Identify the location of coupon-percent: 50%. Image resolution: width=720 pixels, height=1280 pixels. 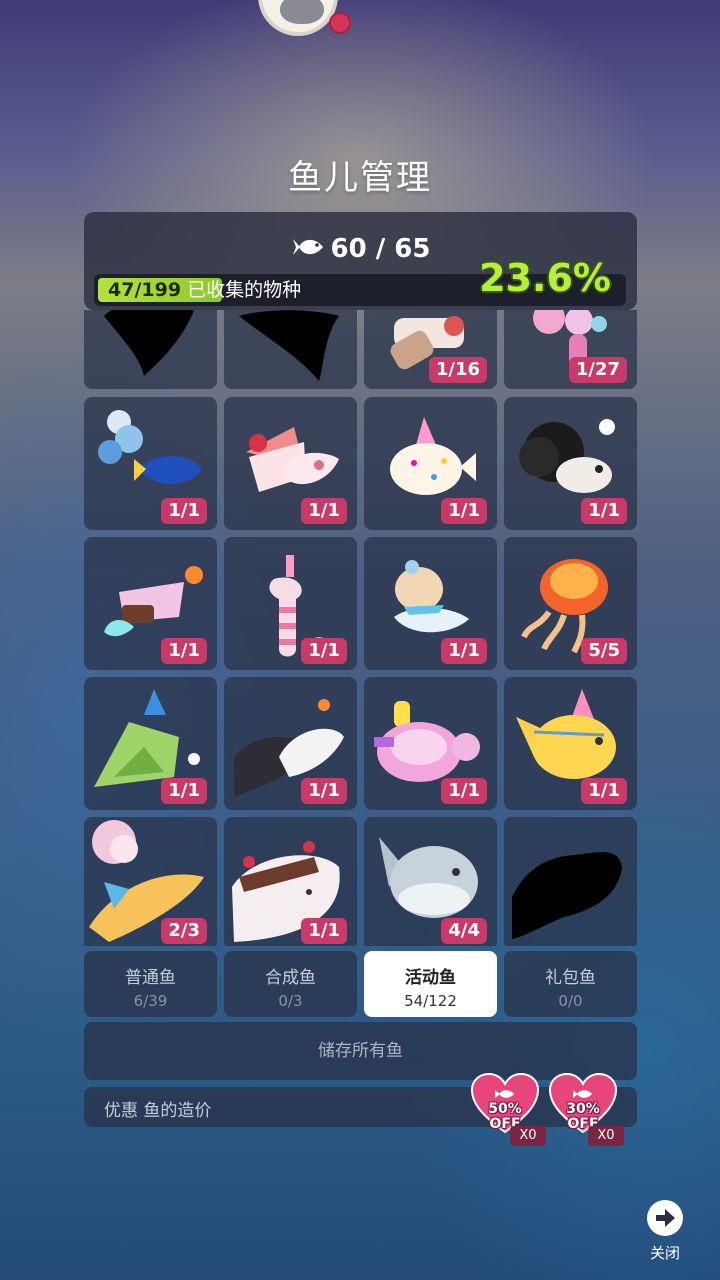
(505, 1109).